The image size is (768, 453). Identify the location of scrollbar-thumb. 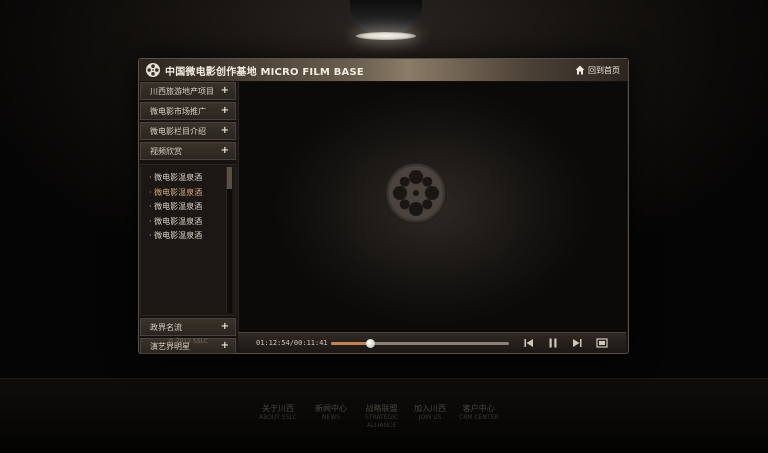
(229, 178).